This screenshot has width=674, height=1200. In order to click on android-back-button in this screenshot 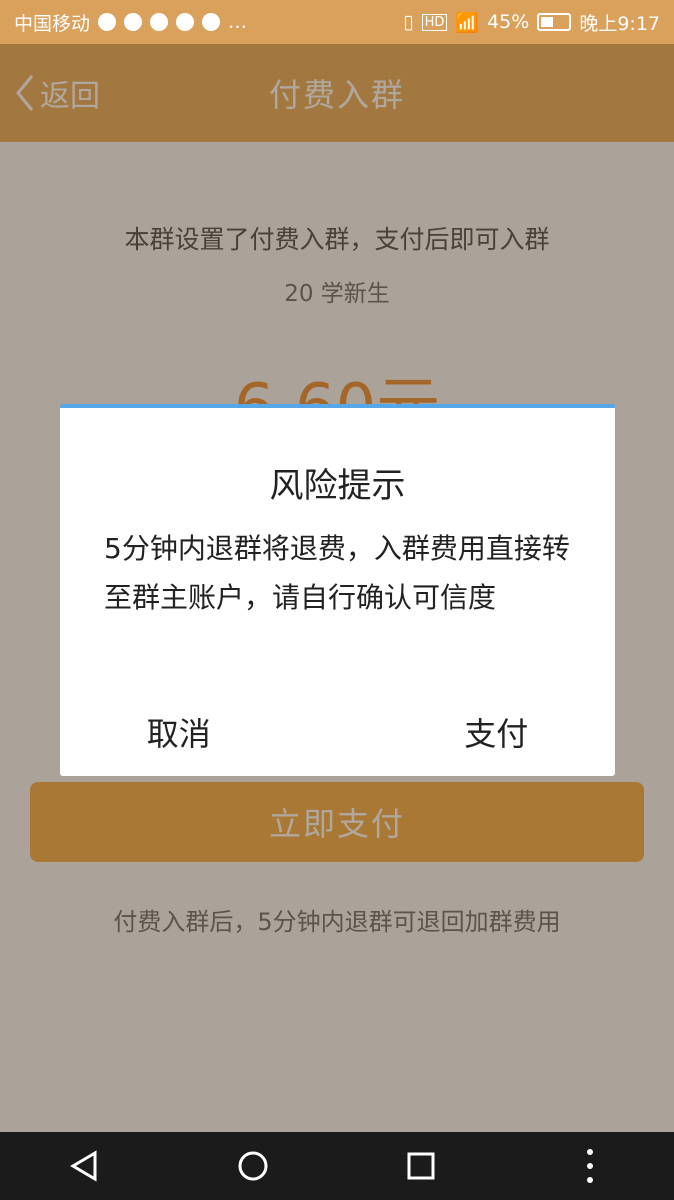, I will do `click(84, 1166)`.